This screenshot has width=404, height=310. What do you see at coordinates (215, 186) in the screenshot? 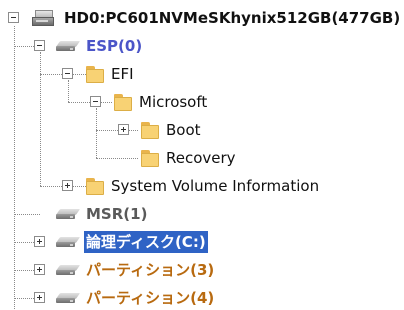
I see `system-volume-label: System Volume Information` at bounding box center [215, 186].